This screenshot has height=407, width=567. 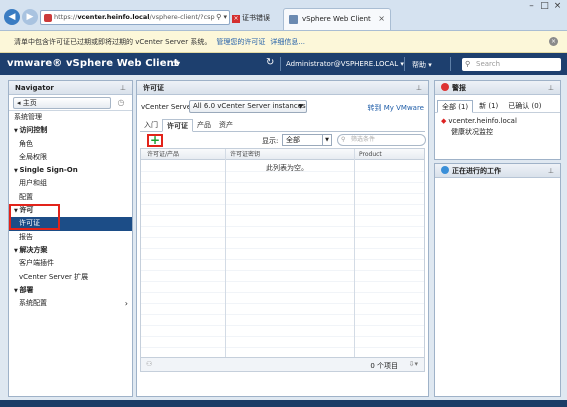 I want to click on vcenter-select: All 6.0 vCenter Server instances ▼, so click(x=248, y=106).